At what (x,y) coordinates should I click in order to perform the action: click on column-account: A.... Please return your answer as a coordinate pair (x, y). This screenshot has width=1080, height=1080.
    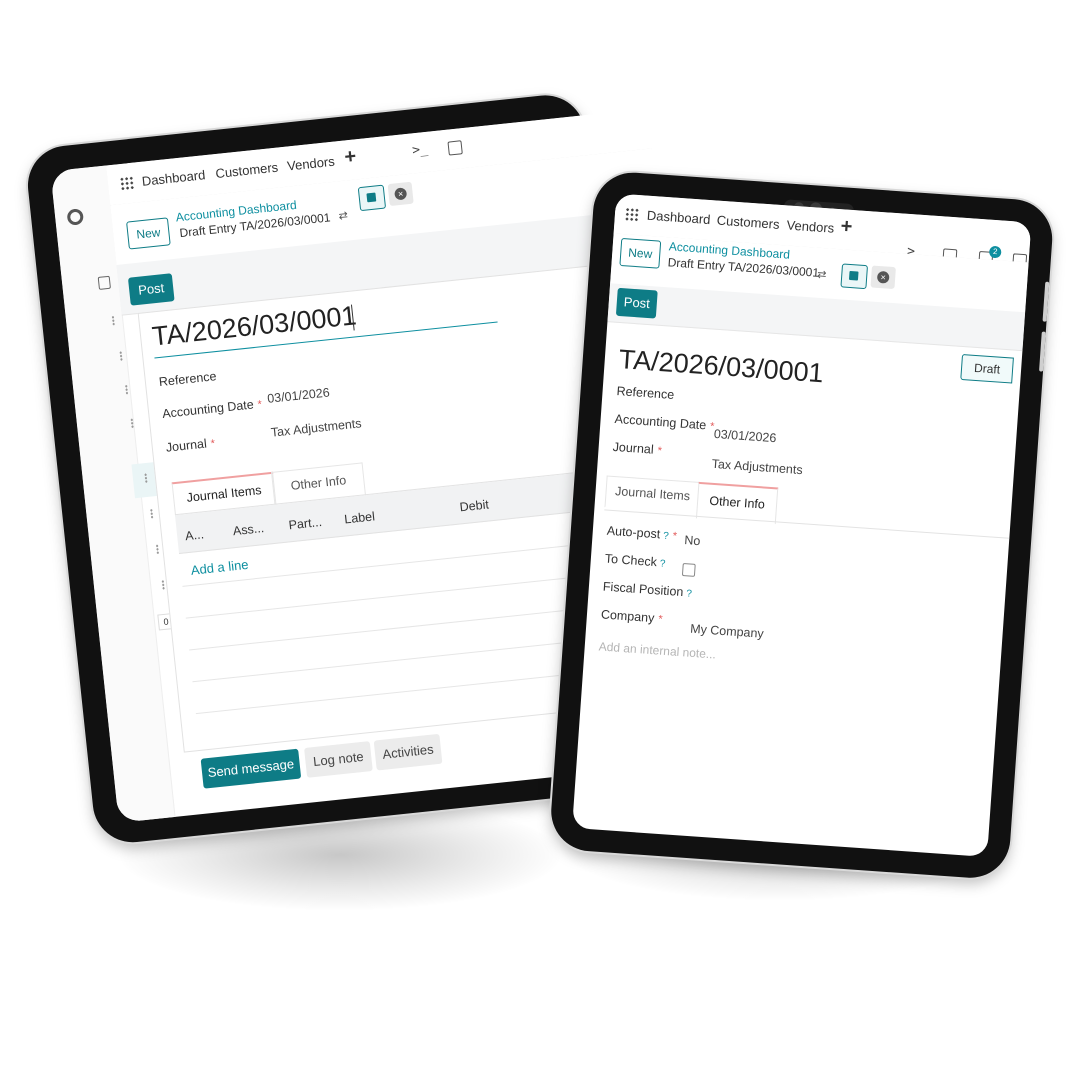
    Looking at the image, I should click on (195, 535).